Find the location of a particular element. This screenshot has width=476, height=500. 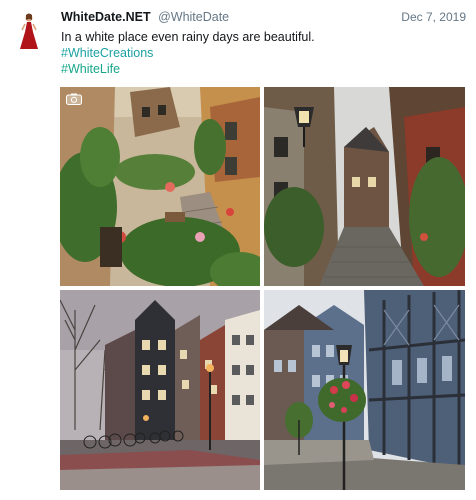

hashtag-whitecreations: #WhiteCreations is located at coordinates (188, 53).